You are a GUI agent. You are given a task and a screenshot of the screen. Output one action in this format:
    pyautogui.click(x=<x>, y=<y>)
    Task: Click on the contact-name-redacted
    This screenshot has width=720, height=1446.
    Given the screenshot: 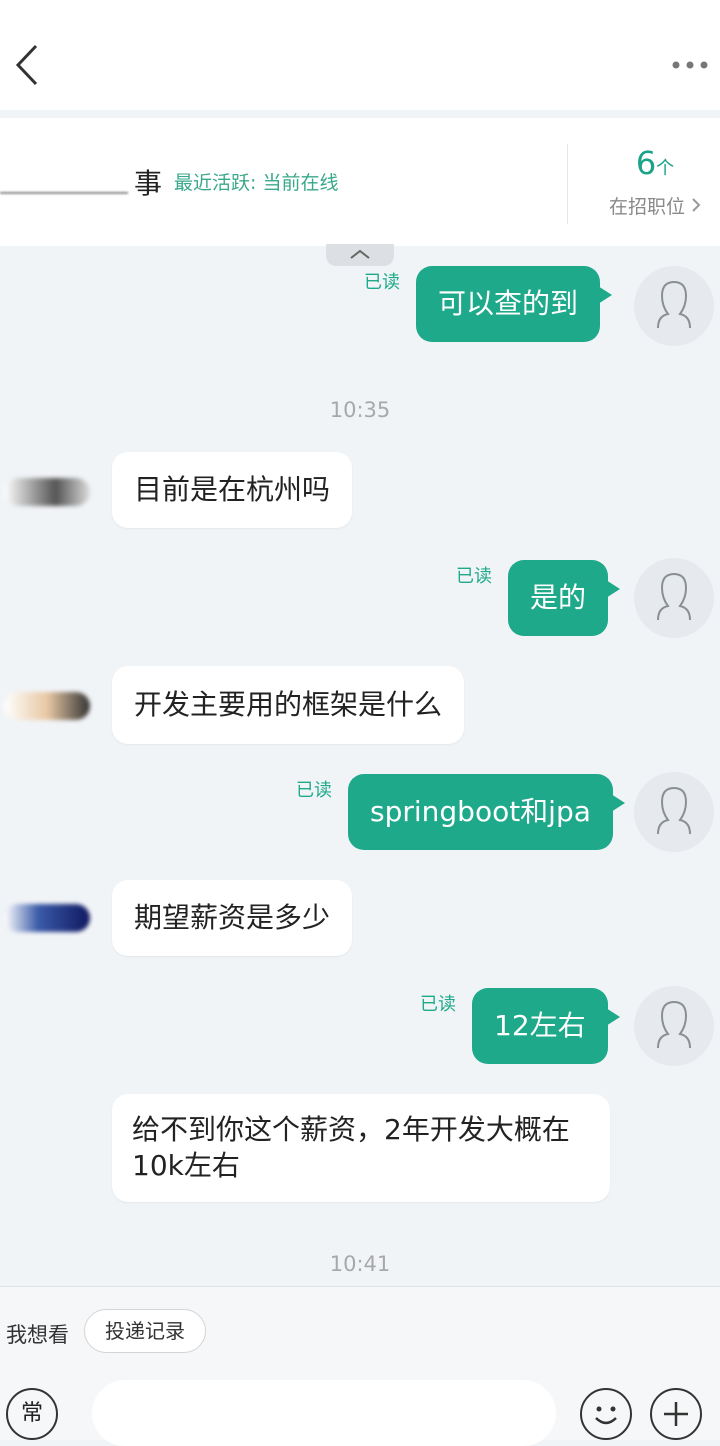 What is the action you would take?
    pyautogui.click(x=64, y=190)
    